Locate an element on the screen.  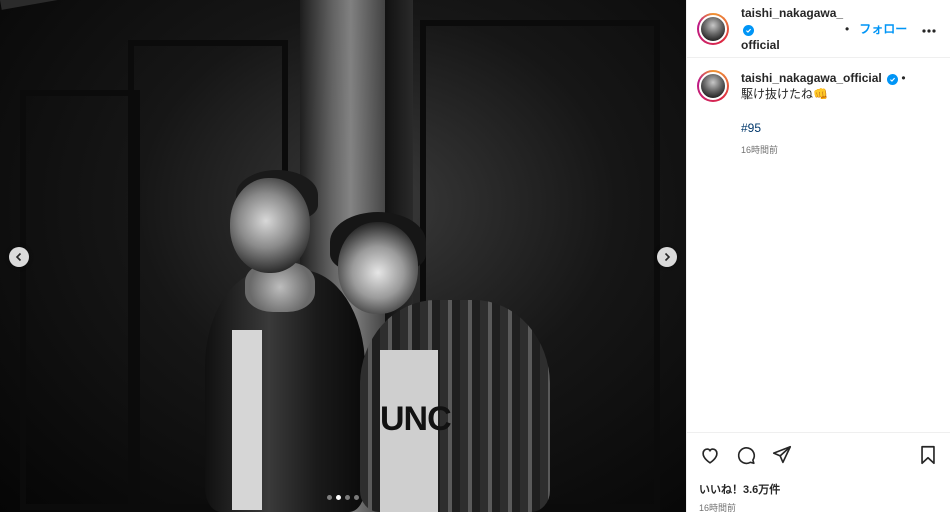
comment-icon is located at coordinates (746, 456).